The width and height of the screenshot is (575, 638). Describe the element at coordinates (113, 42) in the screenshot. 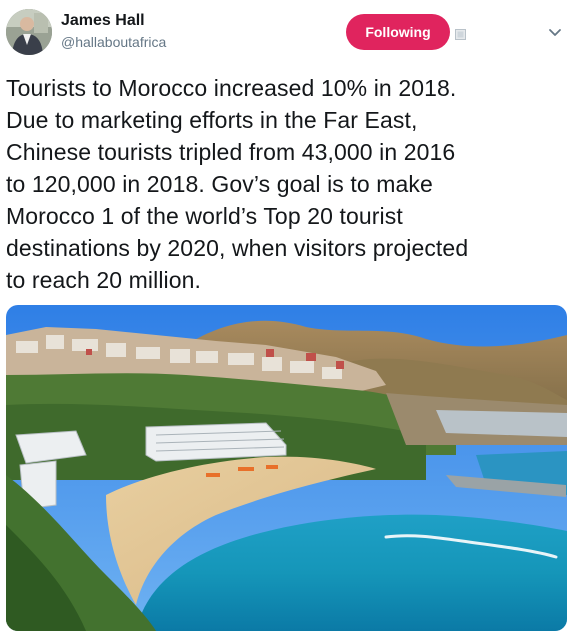

I see `user-handle: @hallaboutafrica` at that location.